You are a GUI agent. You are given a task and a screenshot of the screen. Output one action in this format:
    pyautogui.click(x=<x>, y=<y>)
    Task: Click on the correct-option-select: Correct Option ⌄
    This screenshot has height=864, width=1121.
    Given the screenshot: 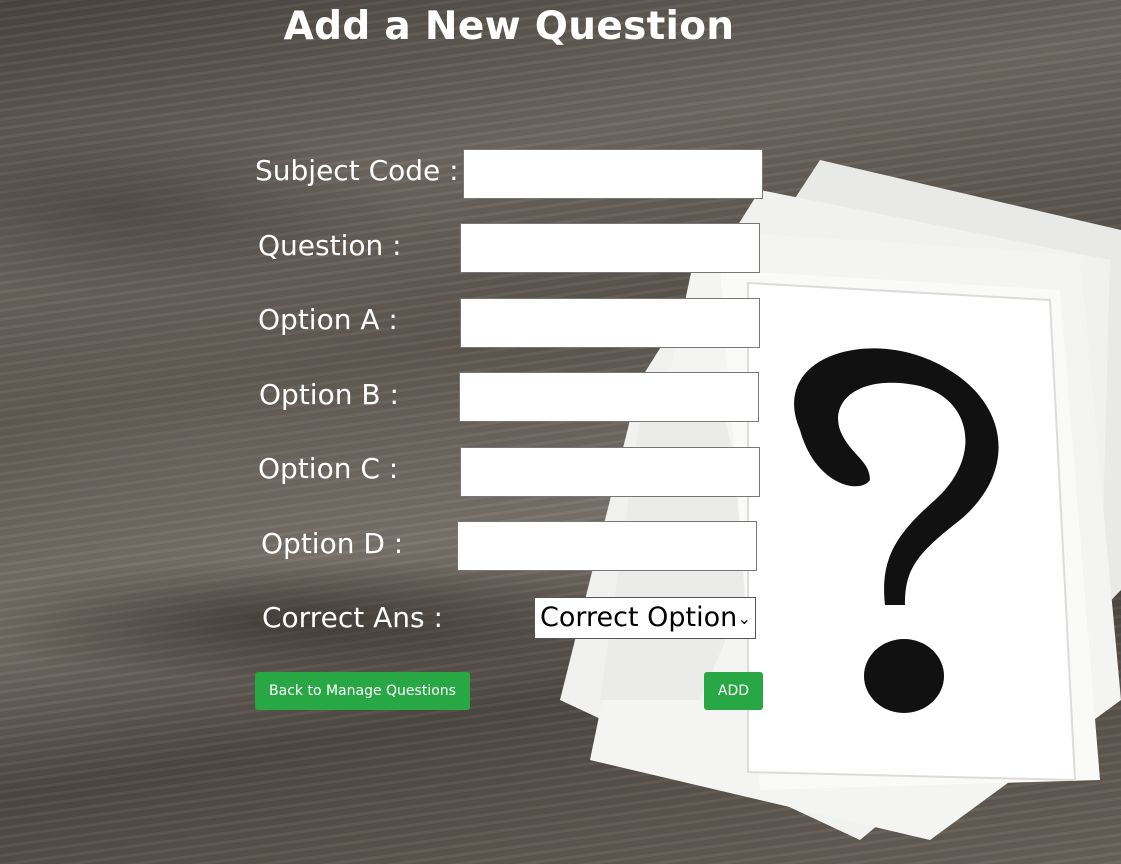 What is the action you would take?
    pyautogui.click(x=645, y=618)
    